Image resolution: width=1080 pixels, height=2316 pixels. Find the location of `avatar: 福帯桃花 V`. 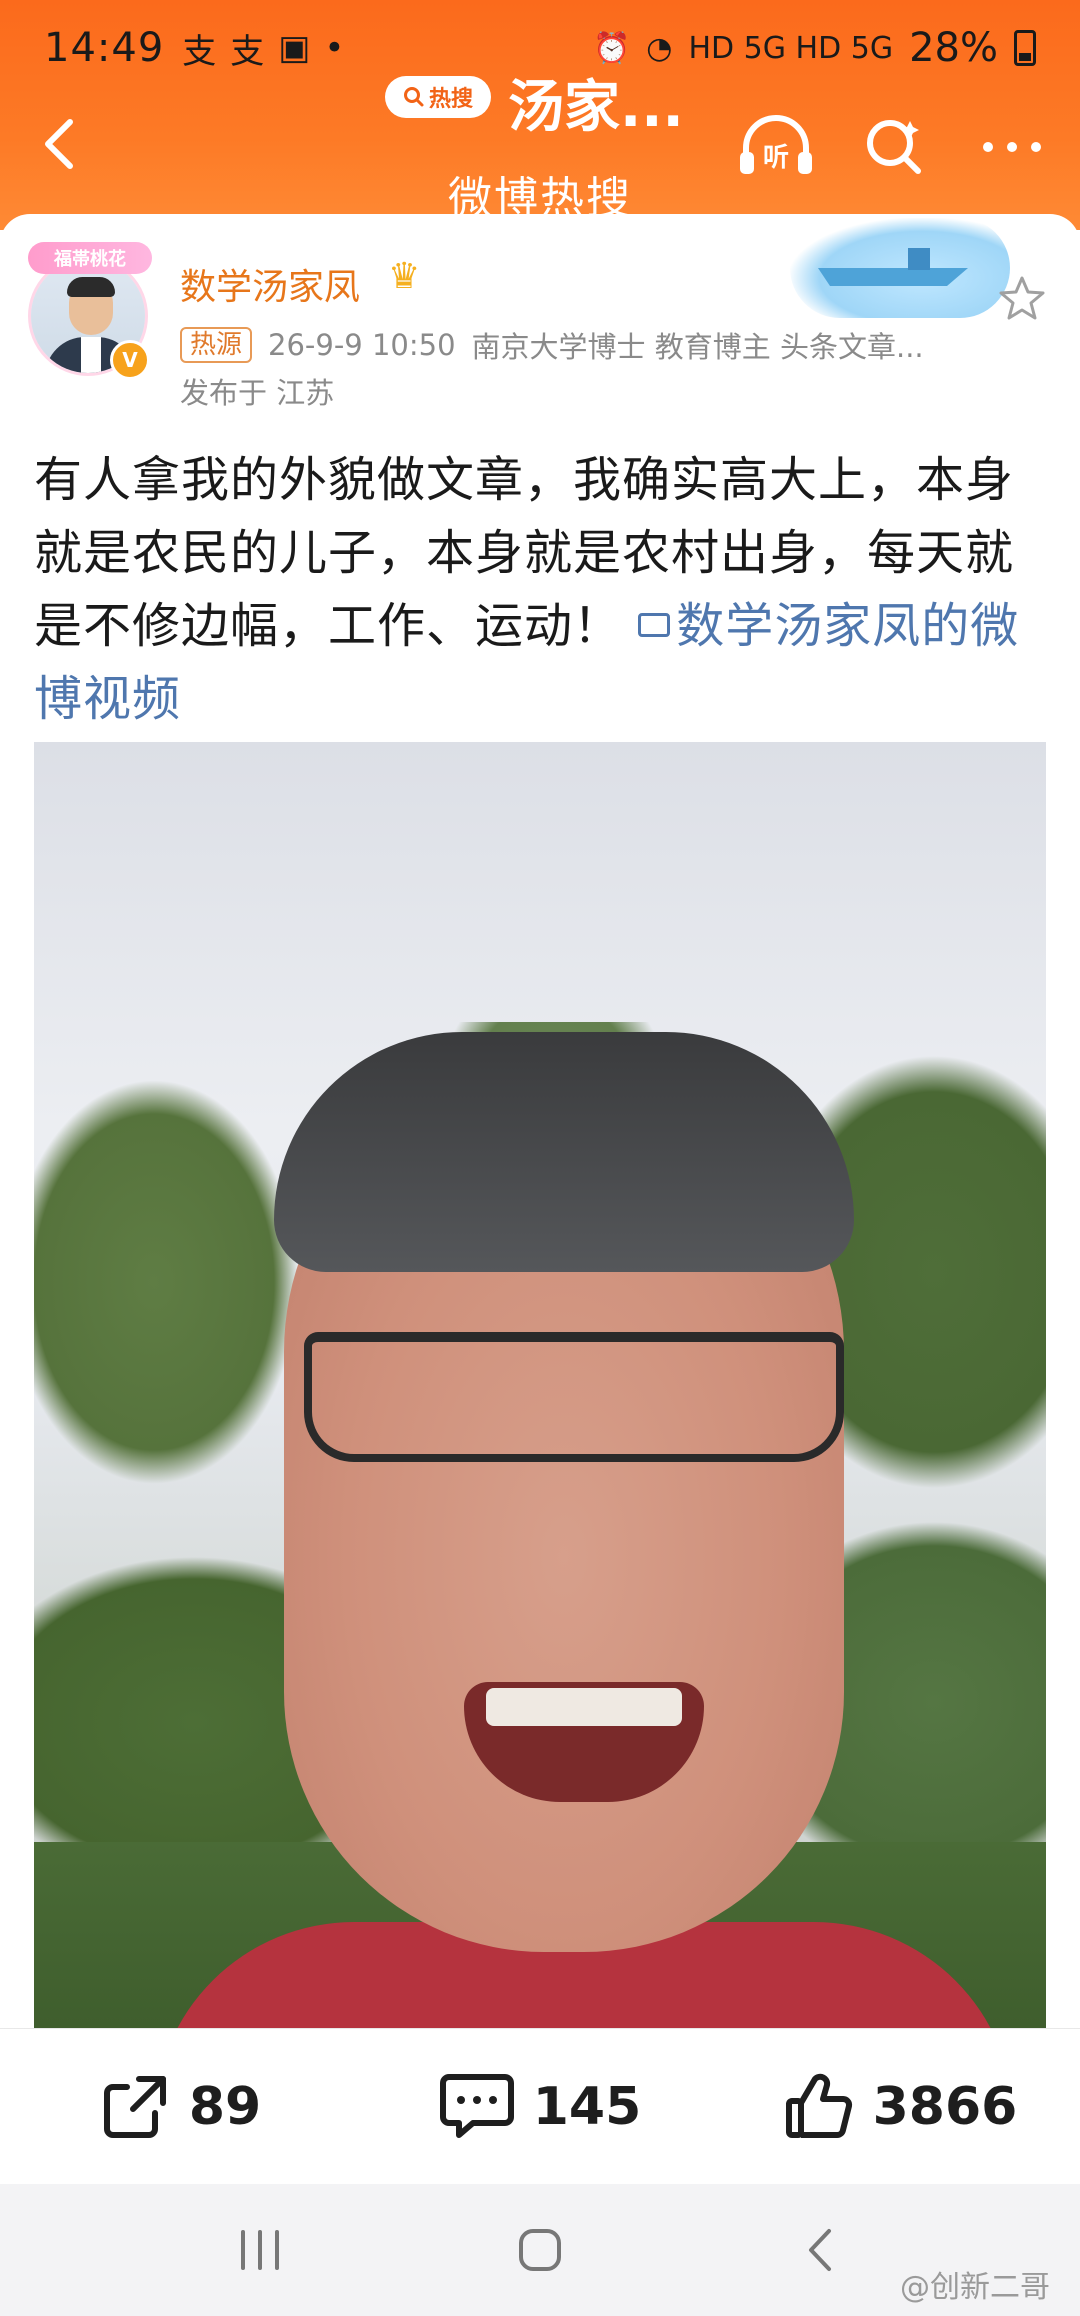

avatar: 福帯桃花 V is located at coordinates (90, 311).